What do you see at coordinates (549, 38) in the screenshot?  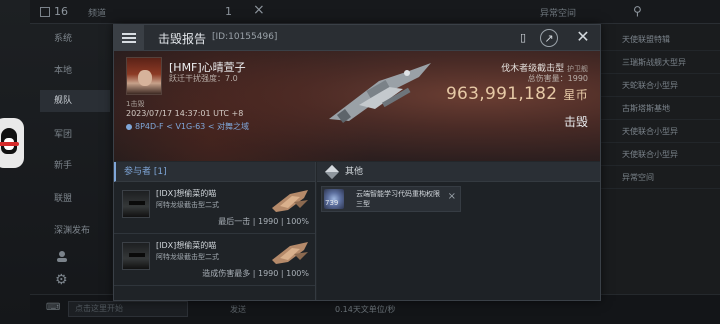 I see `share-icon: ↗` at bounding box center [549, 38].